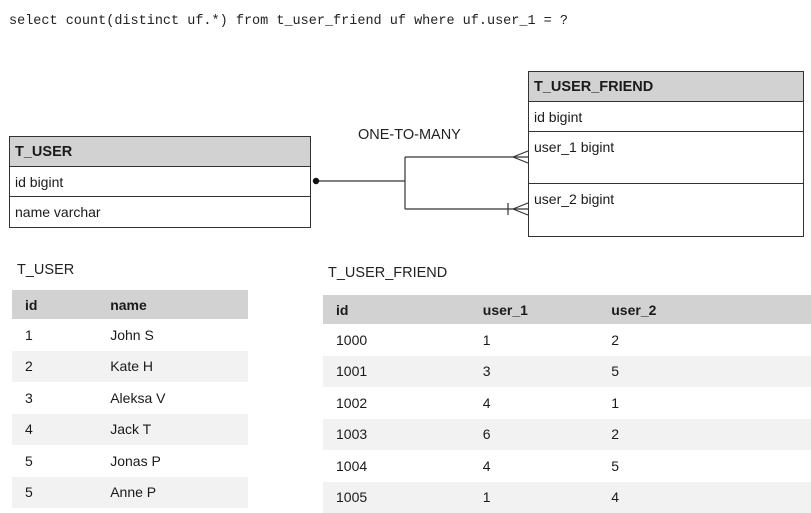  What do you see at coordinates (534, 372) in the screenshot?
I see `friends-cell: 3` at bounding box center [534, 372].